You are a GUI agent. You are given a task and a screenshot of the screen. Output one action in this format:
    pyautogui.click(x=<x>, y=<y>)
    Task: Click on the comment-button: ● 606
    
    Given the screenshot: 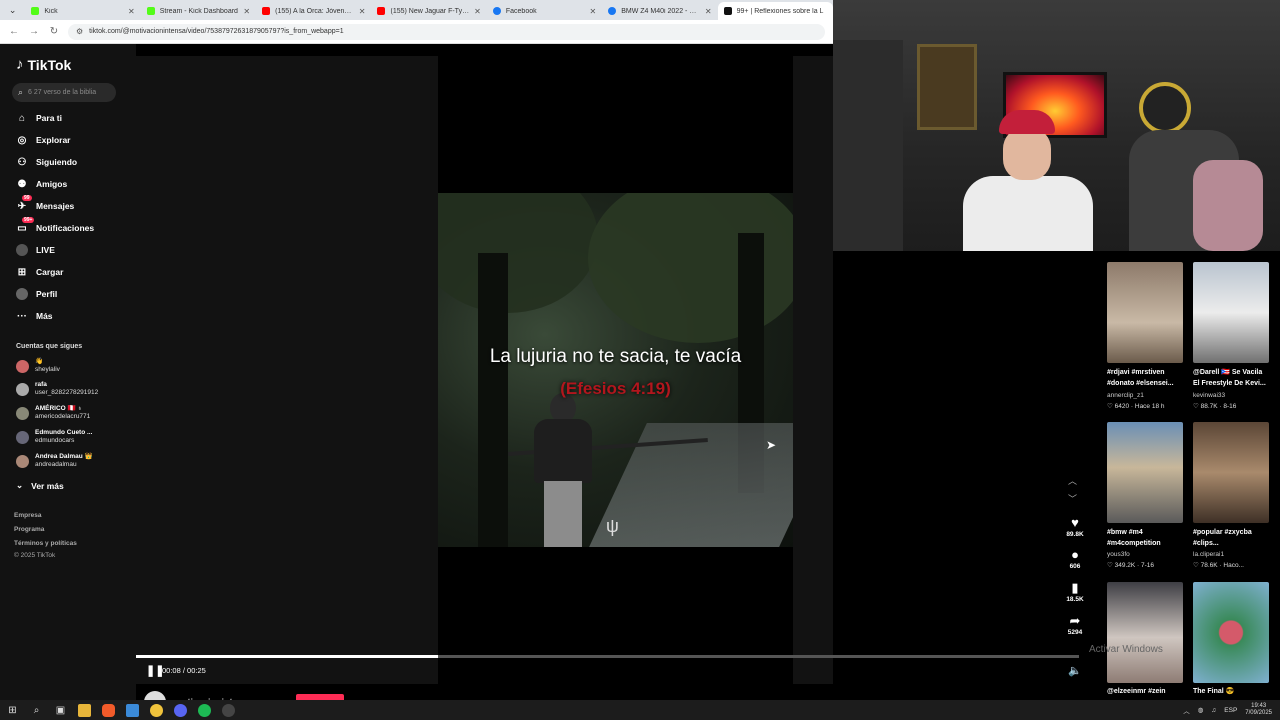 What is the action you would take?
    pyautogui.click(x=1075, y=559)
    